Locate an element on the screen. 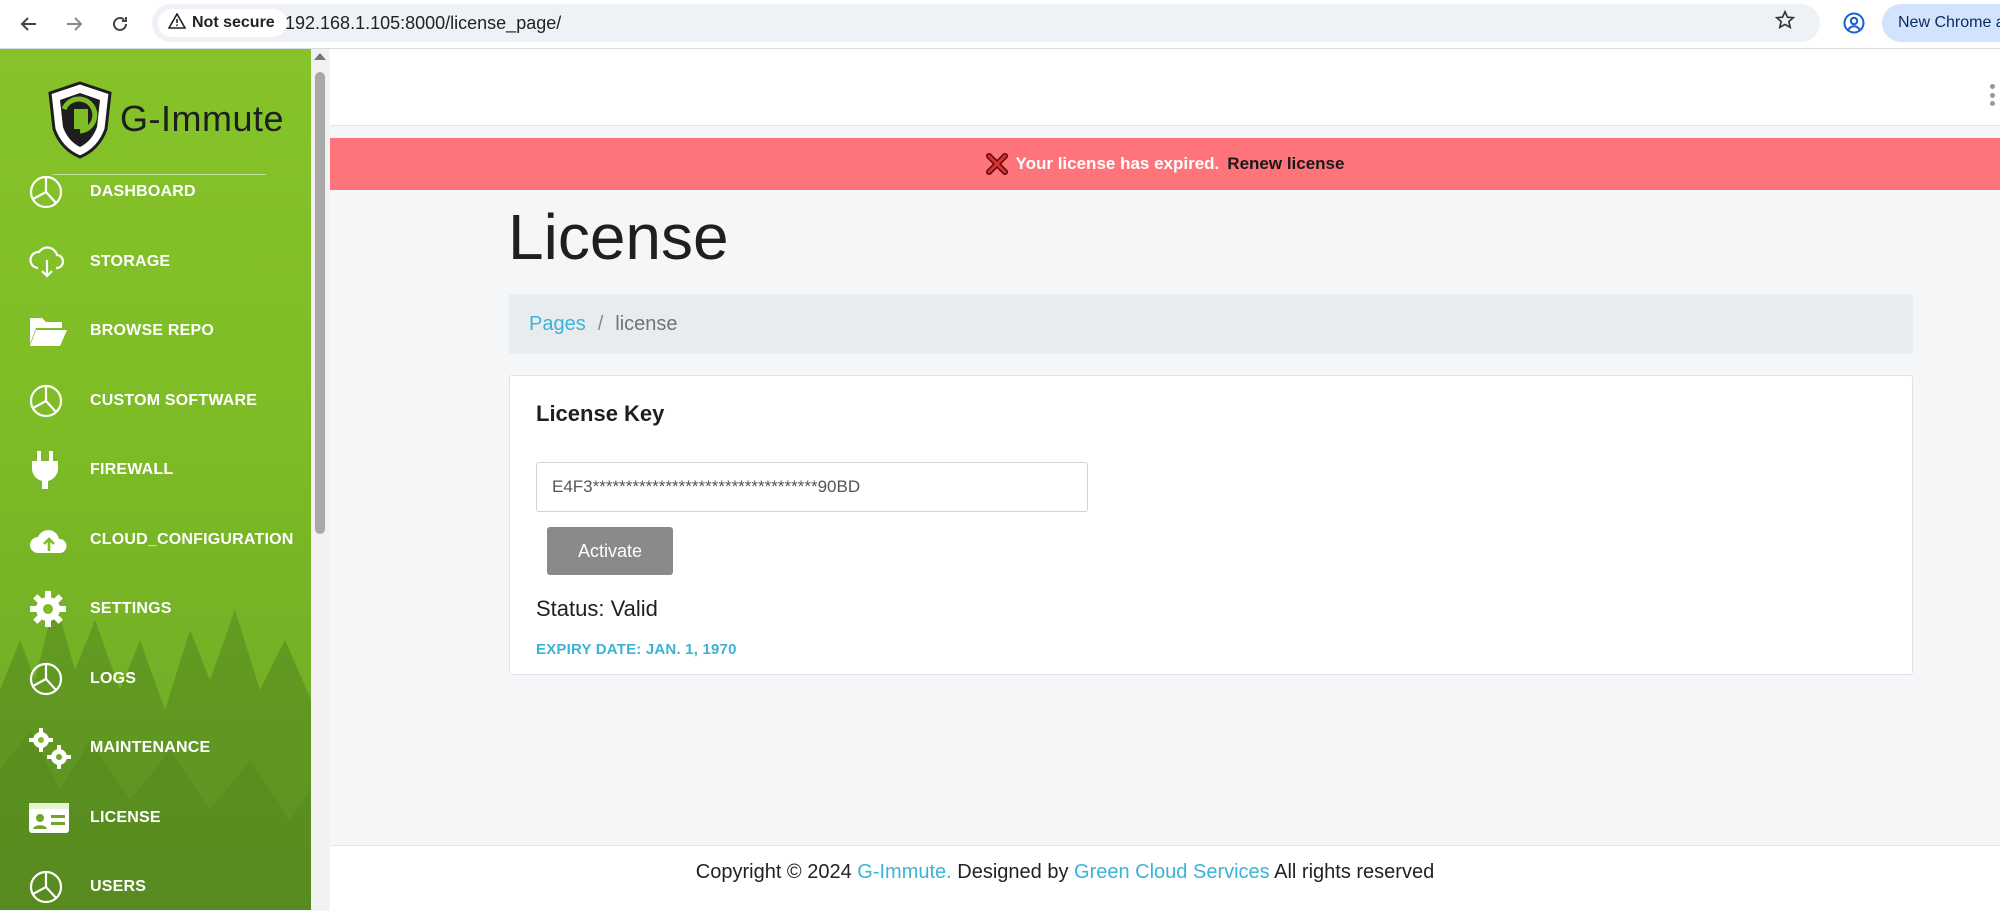  footer-brand-link: G-Immute. is located at coordinates (904, 872).